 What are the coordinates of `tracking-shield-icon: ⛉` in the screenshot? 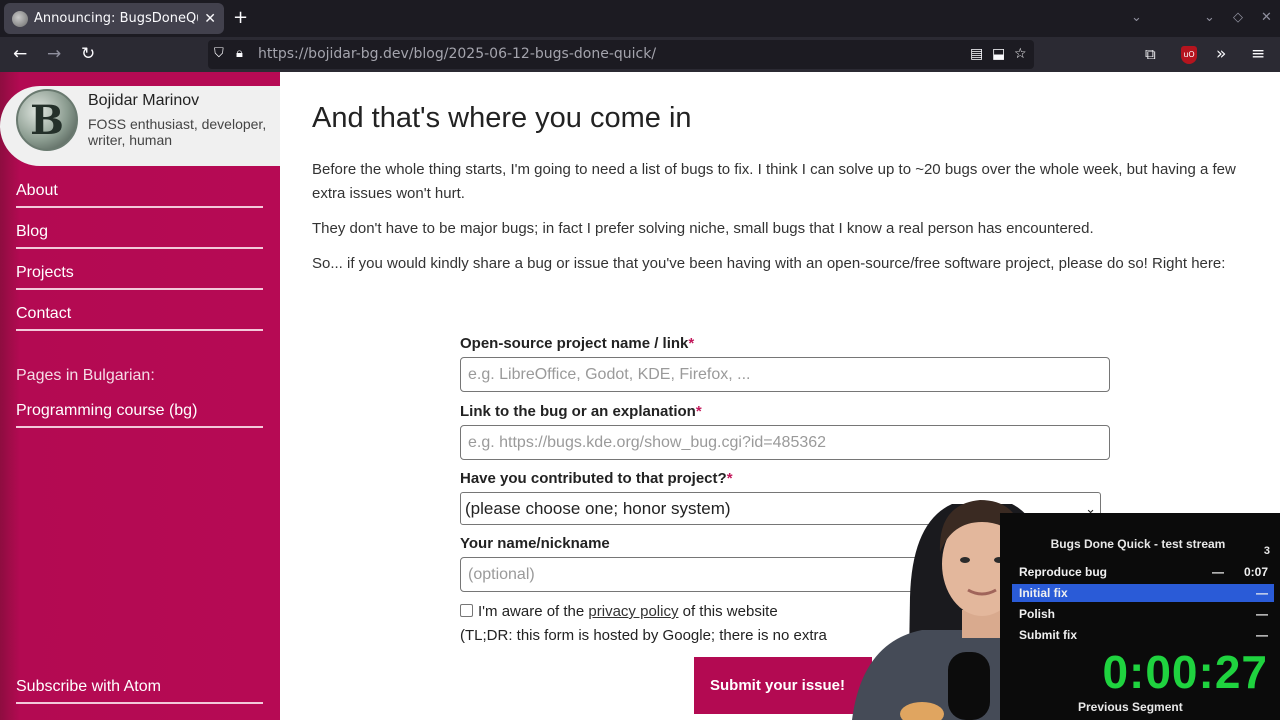 It's located at (219, 54).